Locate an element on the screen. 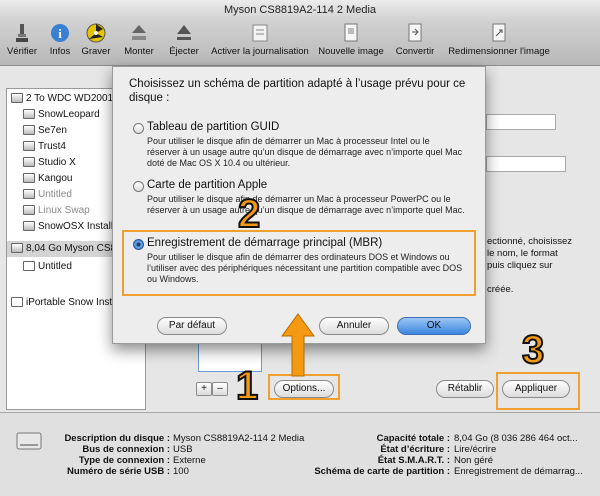 Image resolution: width=600 pixels, height=496 pixels. revert-button: Rétablir is located at coordinates (465, 389).